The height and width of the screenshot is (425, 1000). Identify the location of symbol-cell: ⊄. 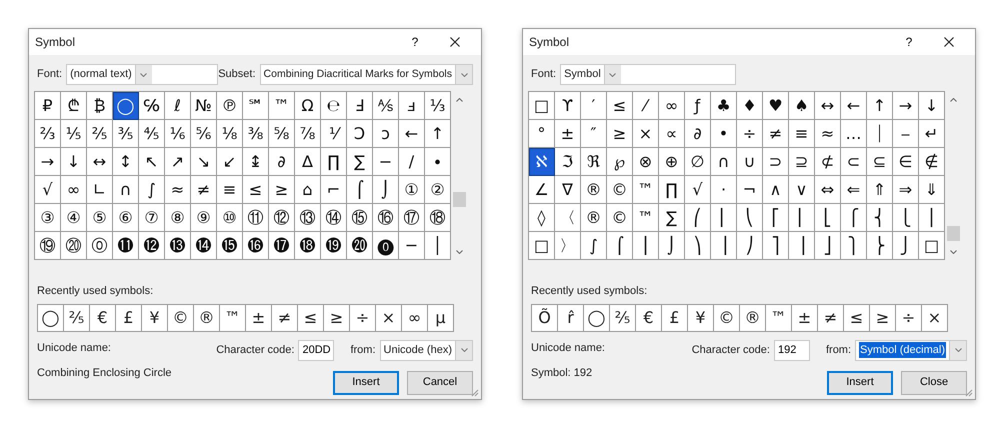
(828, 162).